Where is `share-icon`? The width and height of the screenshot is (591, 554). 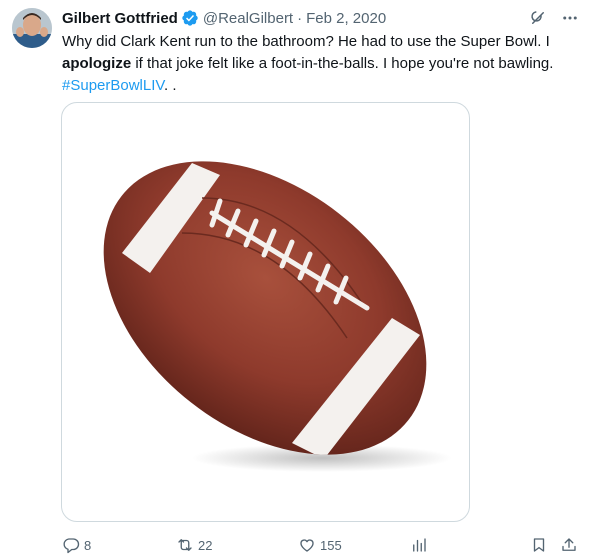
share-icon is located at coordinates (569, 544).